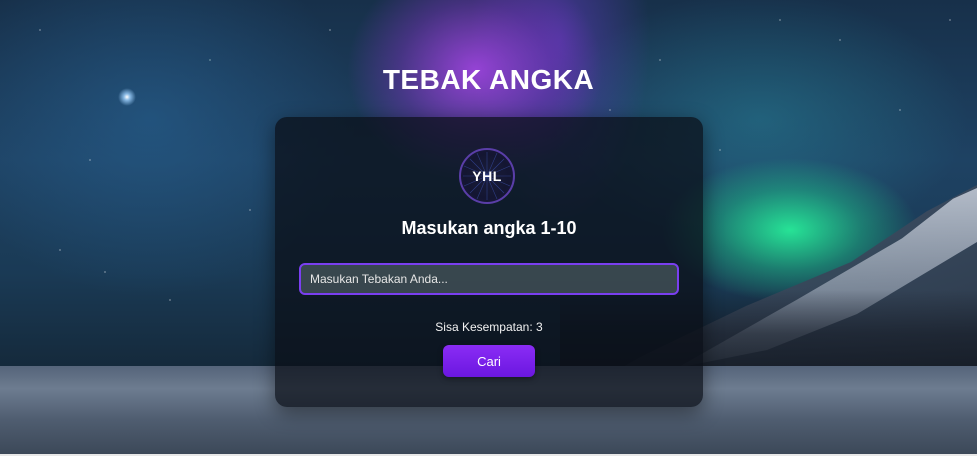  I want to click on page-title: TEBAK ANGKA, so click(488, 79).